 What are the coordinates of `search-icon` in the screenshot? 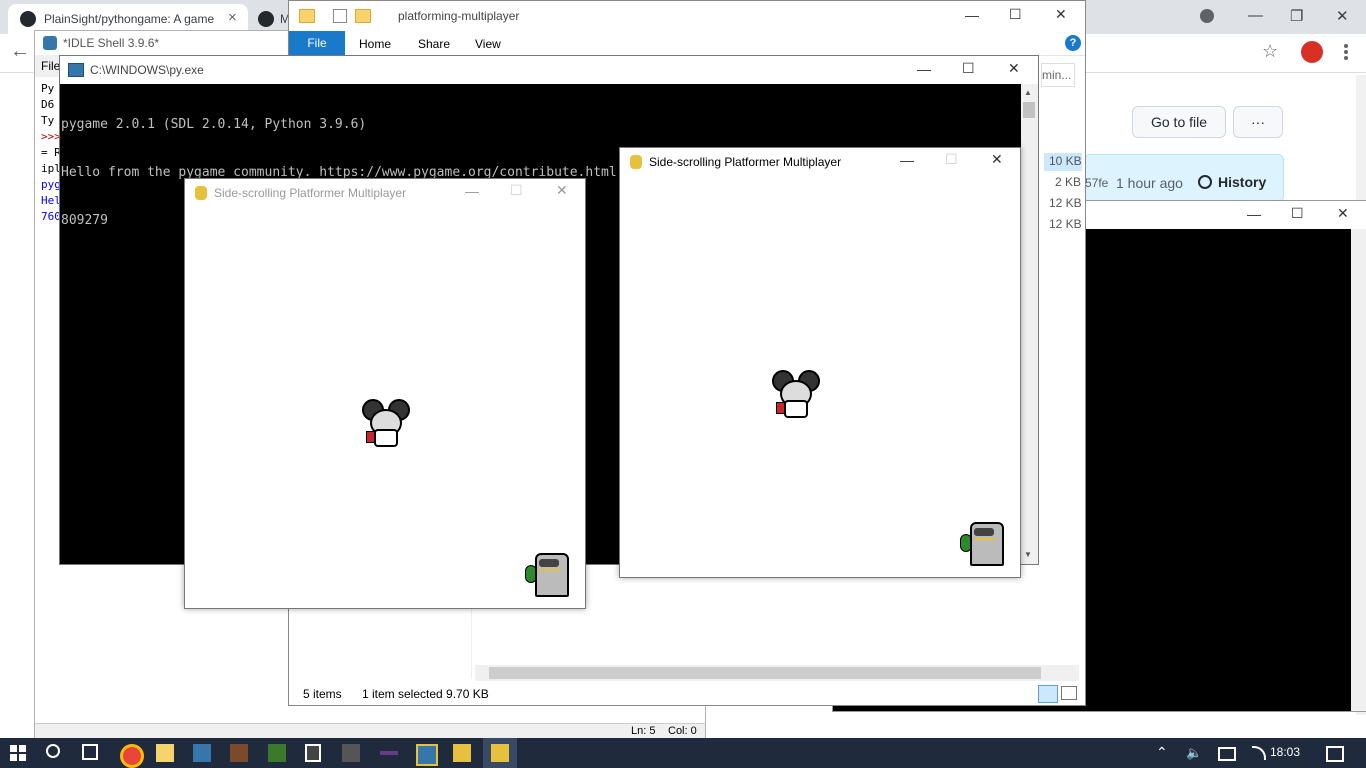 It's located at (53, 751).